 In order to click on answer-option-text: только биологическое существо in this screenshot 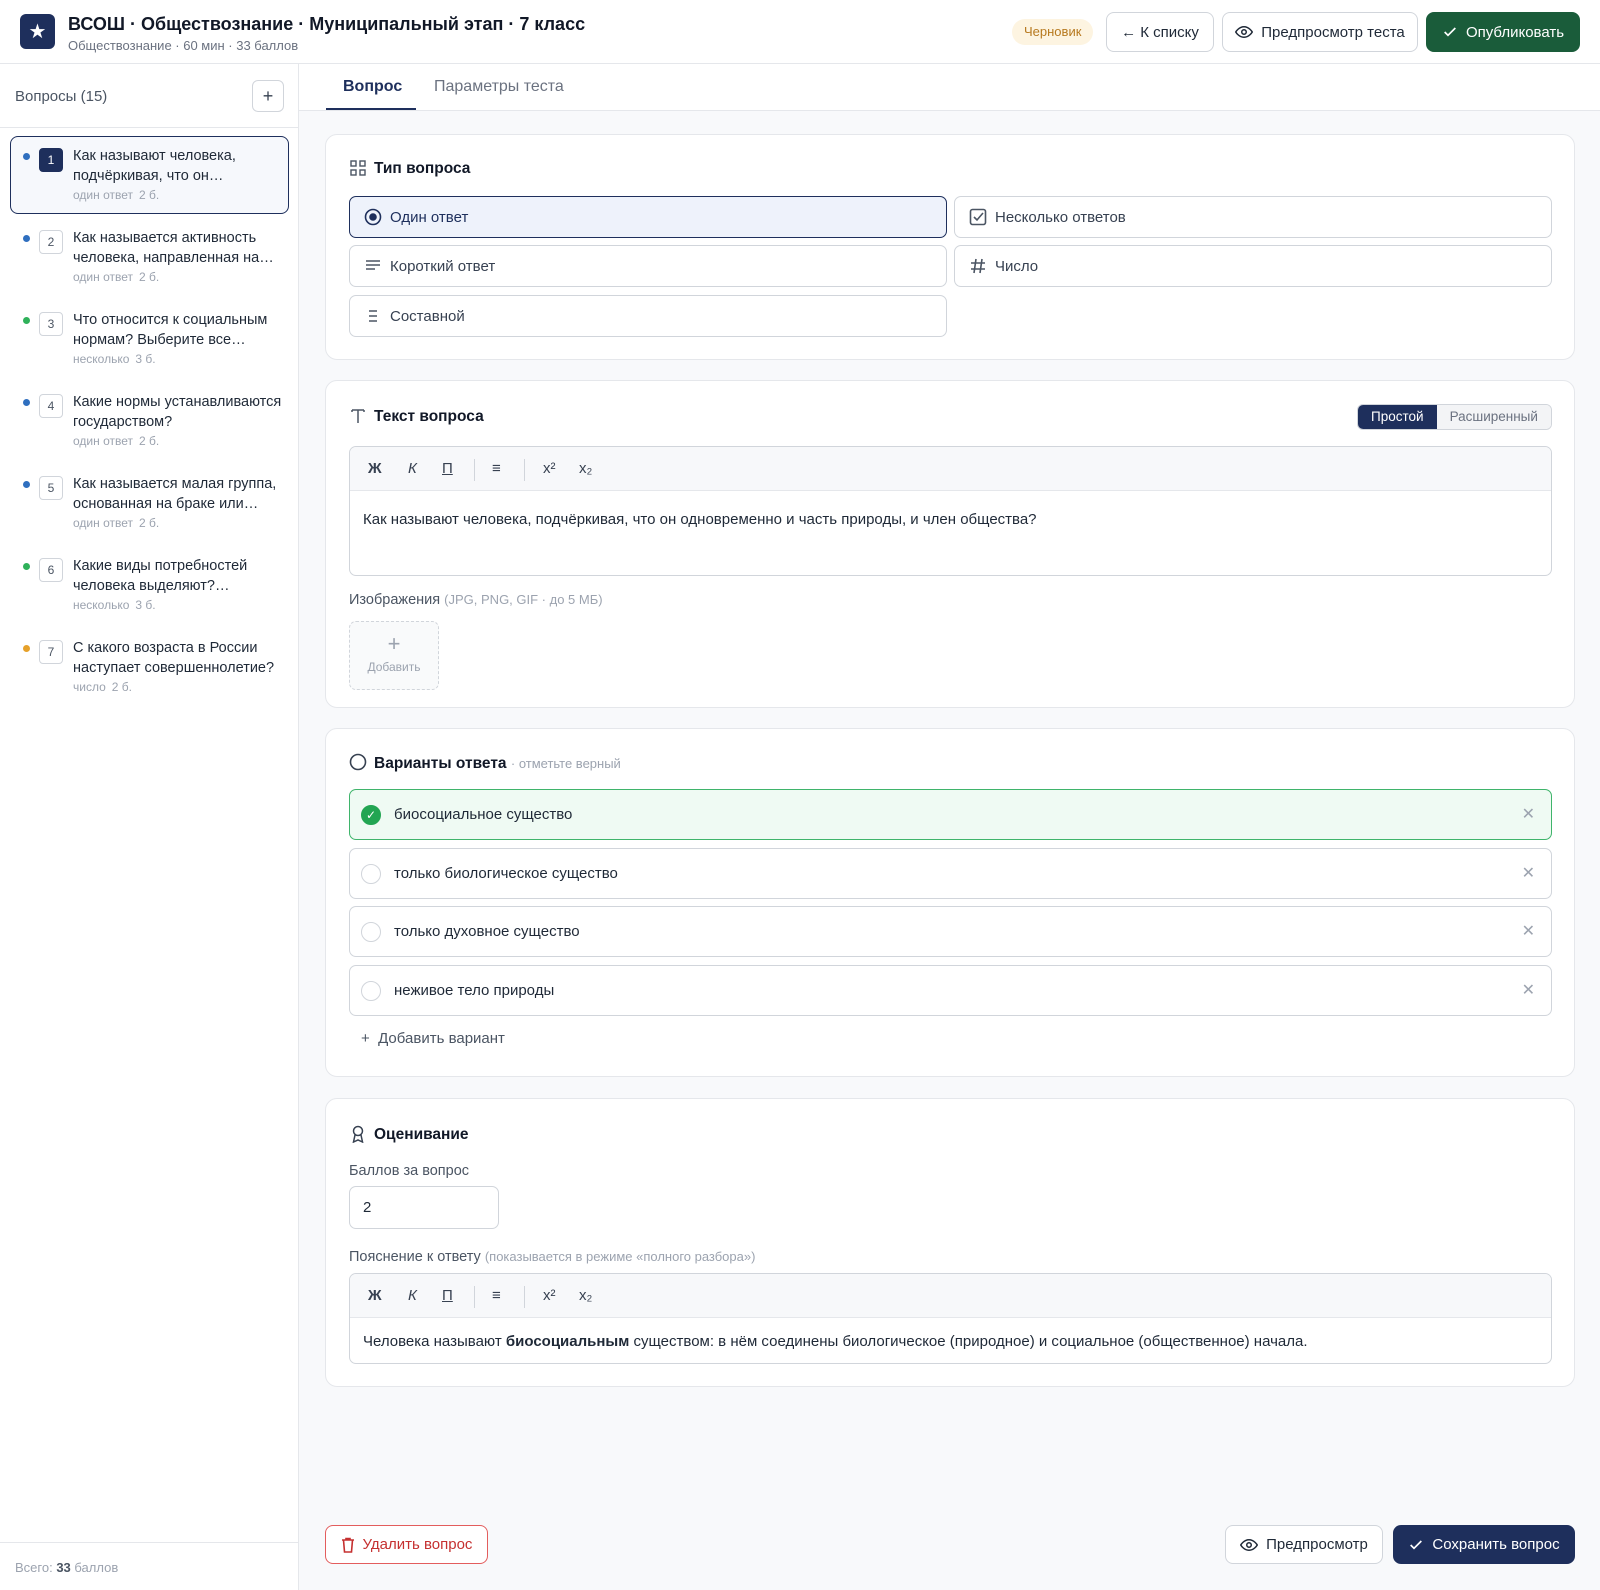, I will do `click(506, 873)`.